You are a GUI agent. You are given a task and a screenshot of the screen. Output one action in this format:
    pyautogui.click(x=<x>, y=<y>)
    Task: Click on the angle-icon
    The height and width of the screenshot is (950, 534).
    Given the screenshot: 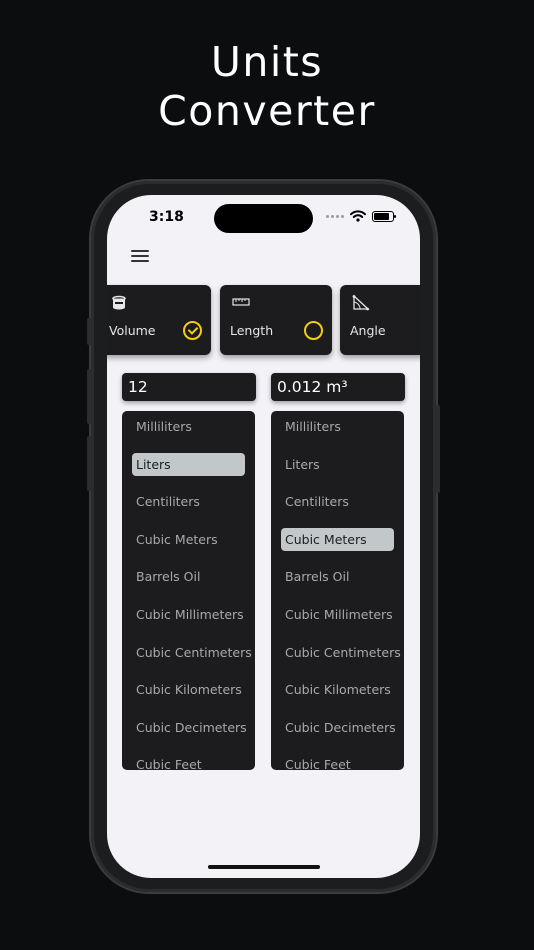 What is the action you would take?
    pyautogui.click(x=361, y=304)
    